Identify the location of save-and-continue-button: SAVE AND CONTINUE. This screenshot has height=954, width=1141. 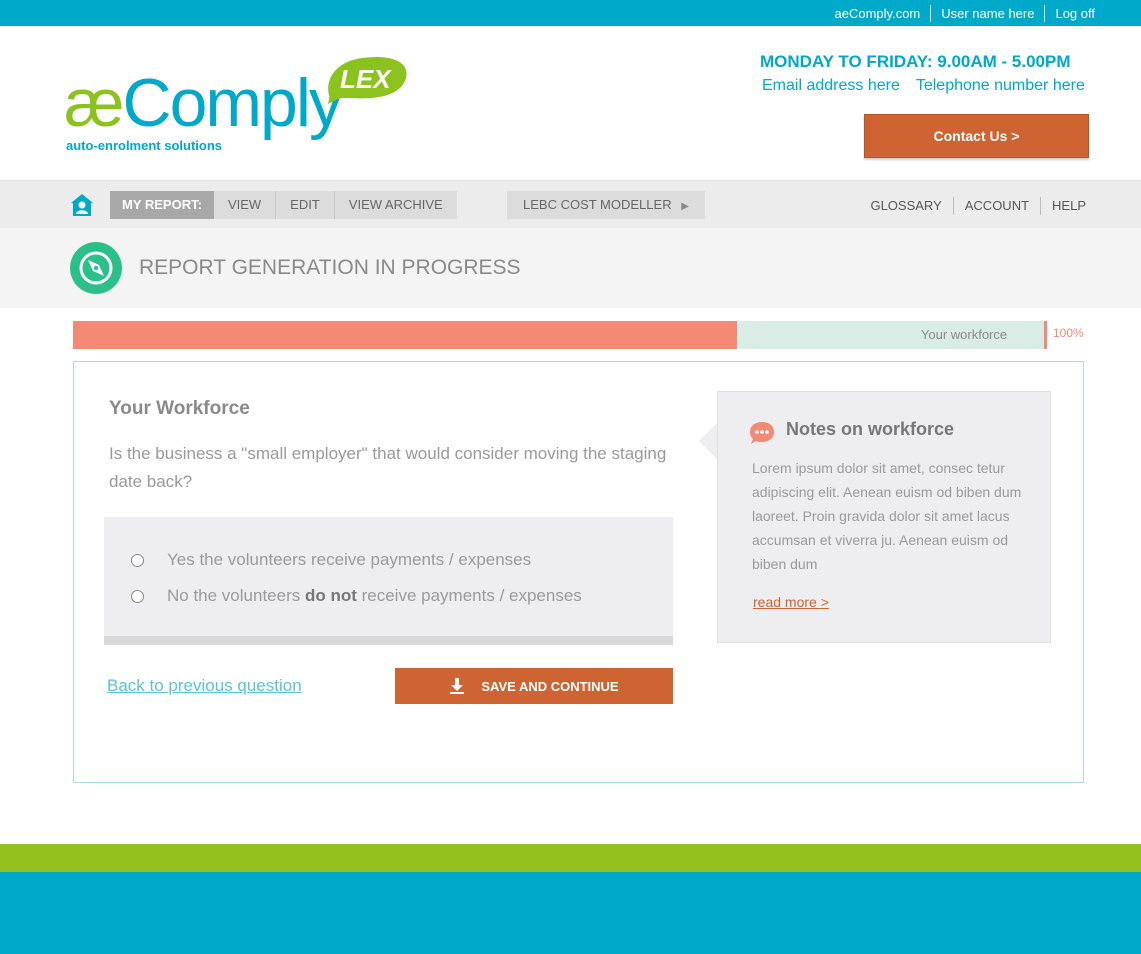
(534, 686).